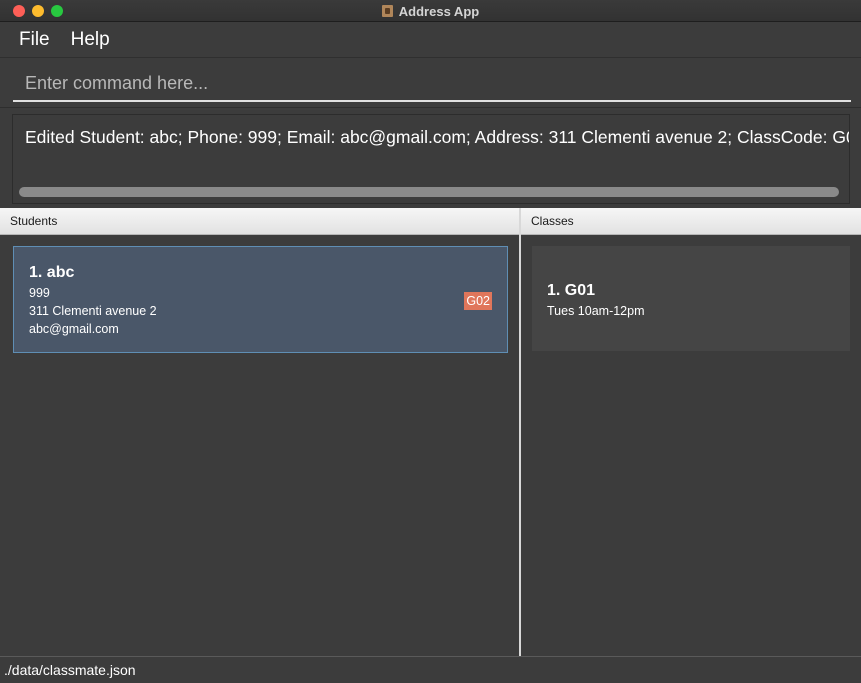 This screenshot has height=683, width=861. Describe the element at coordinates (90, 40) in the screenshot. I see `menu-help: Help` at that location.